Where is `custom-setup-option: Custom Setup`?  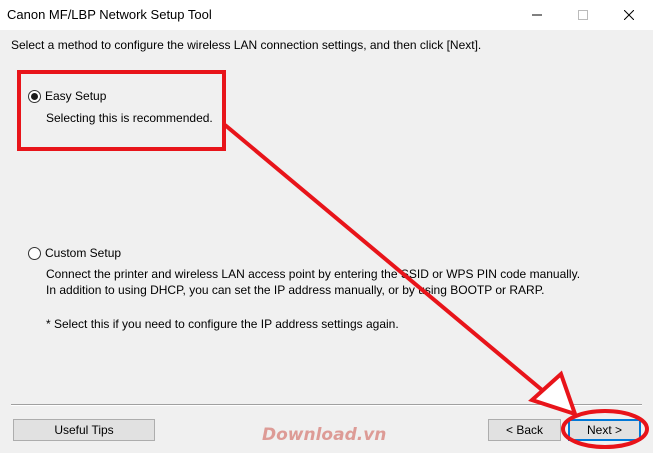 custom-setup-option: Custom Setup is located at coordinates (74, 253).